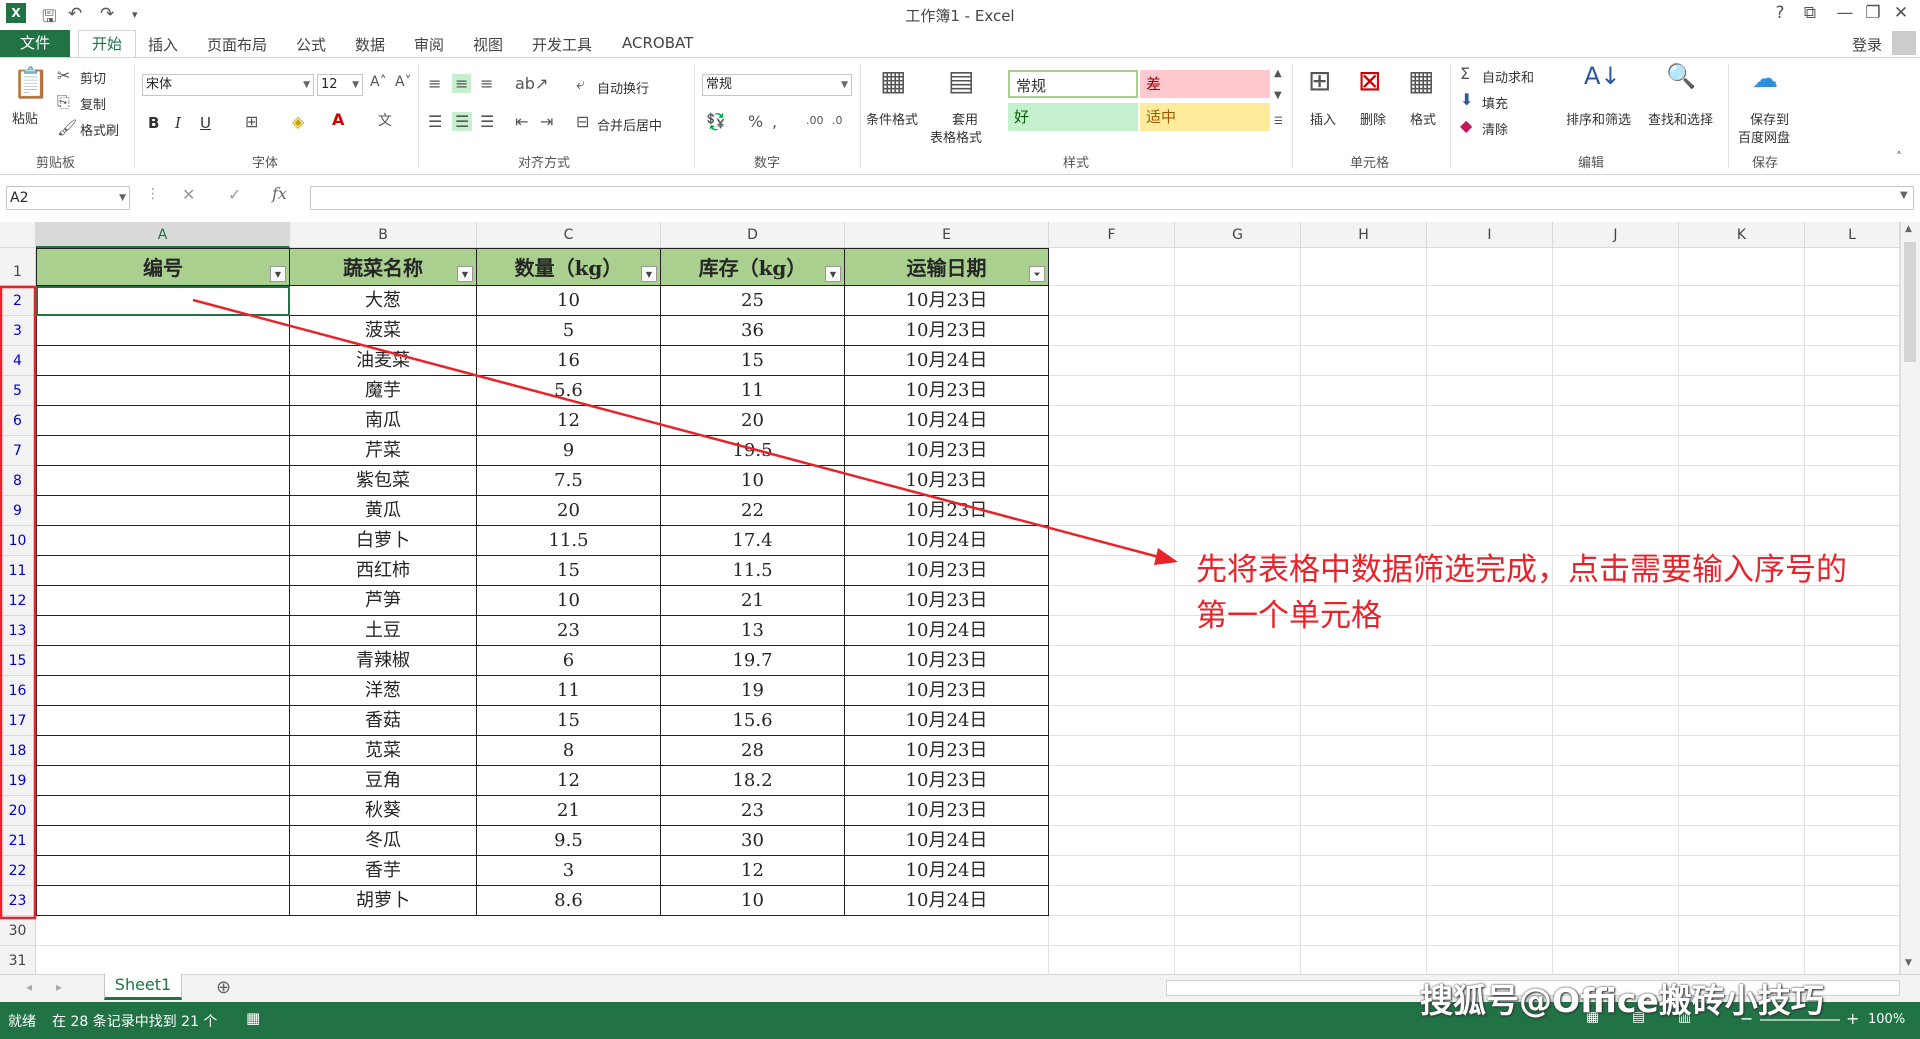 This screenshot has height=1039, width=1920. What do you see at coordinates (753, 661) in the screenshot?
I see `table-cell-stock: 19.7` at bounding box center [753, 661].